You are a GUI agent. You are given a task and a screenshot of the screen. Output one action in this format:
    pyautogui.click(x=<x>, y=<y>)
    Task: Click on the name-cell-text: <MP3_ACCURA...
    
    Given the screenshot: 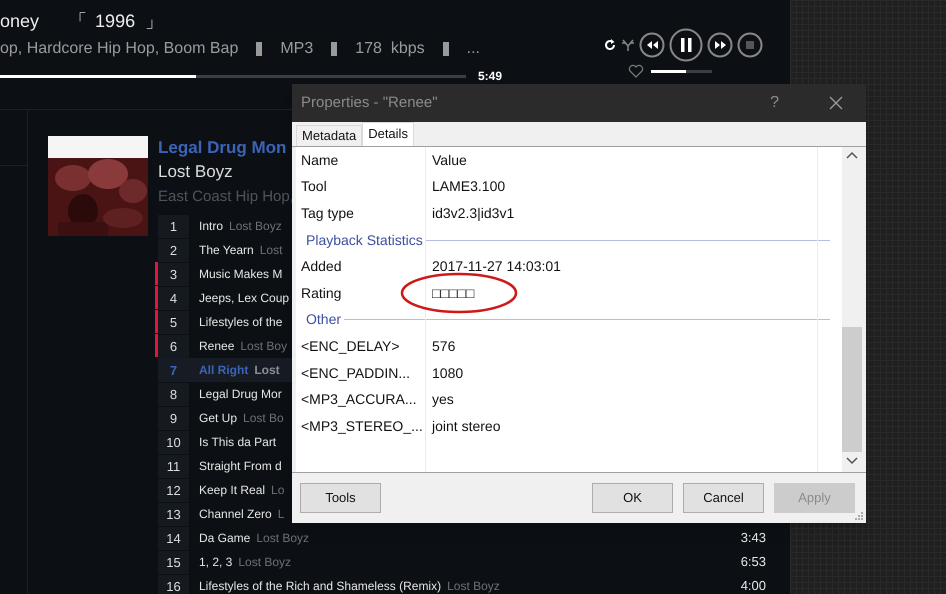 What is the action you would take?
    pyautogui.click(x=359, y=400)
    